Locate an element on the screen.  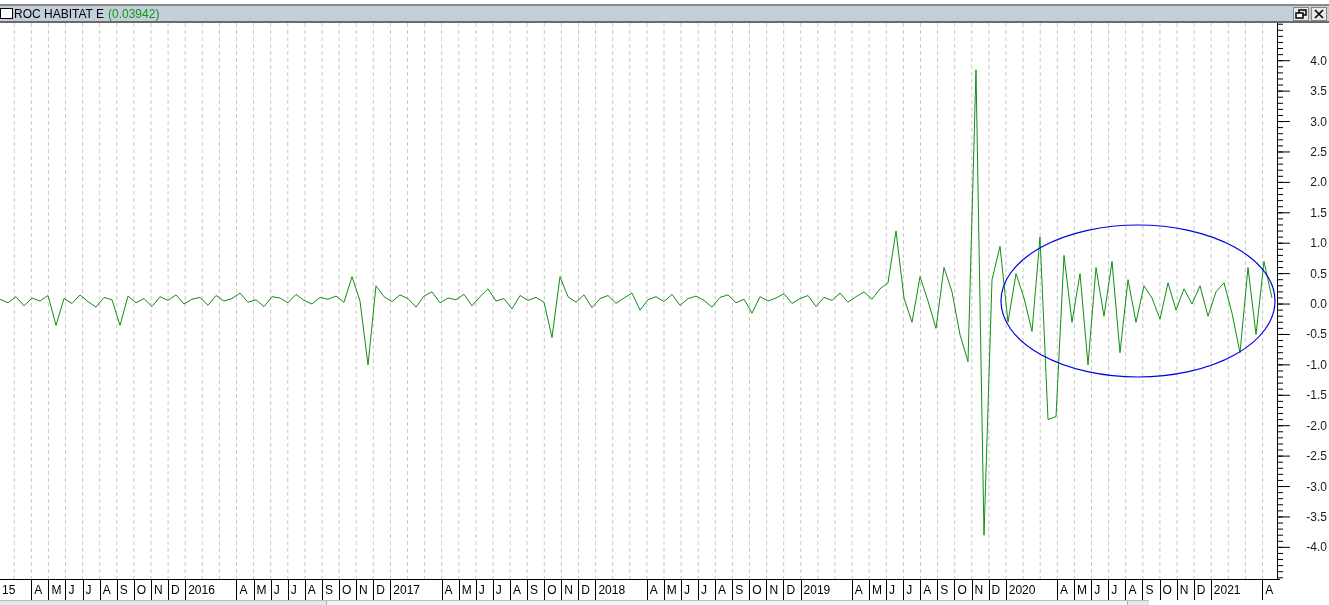
year-label: 2018 is located at coordinates (611, 590).